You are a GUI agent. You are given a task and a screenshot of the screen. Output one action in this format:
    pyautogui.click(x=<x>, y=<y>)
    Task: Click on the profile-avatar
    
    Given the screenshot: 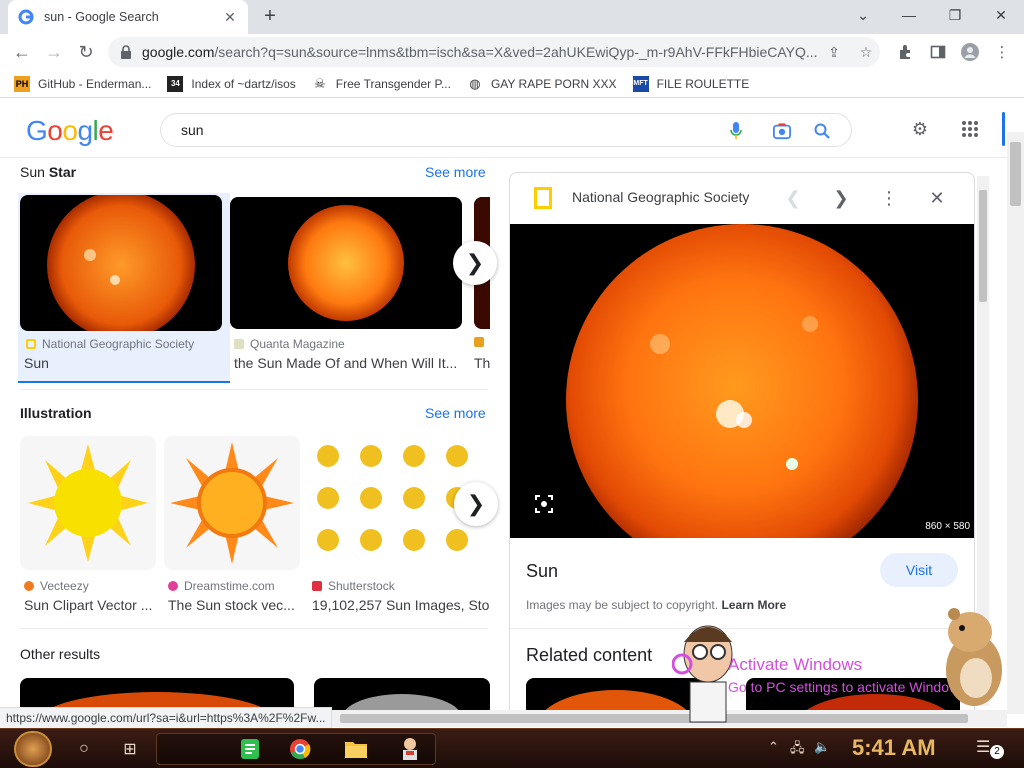 What is the action you would take?
    pyautogui.click(x=970, y=52)
    